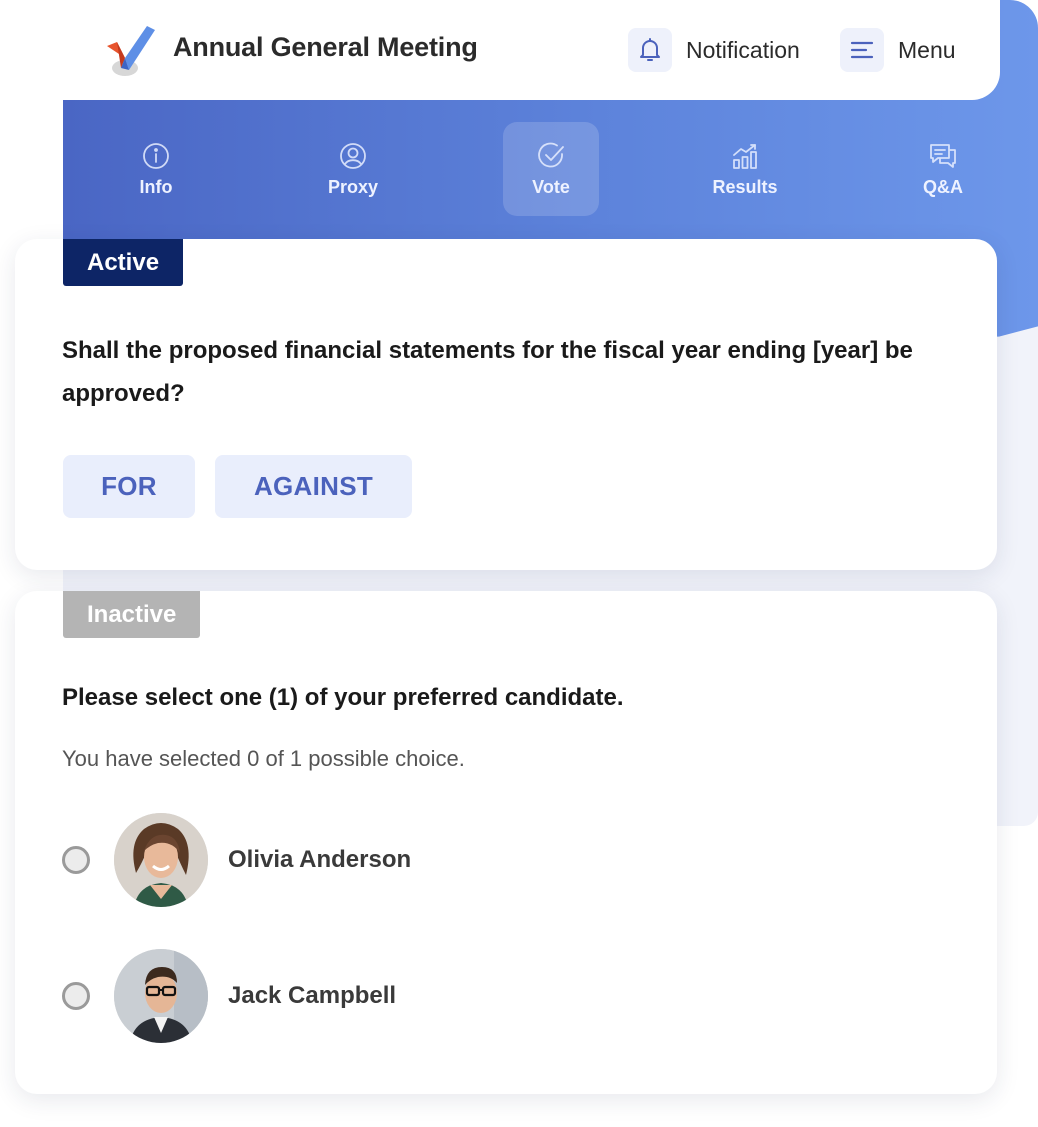 The width and height of the screenshot is (1038, 1127). I want to click on check-circle-icon, so click(551, 156).